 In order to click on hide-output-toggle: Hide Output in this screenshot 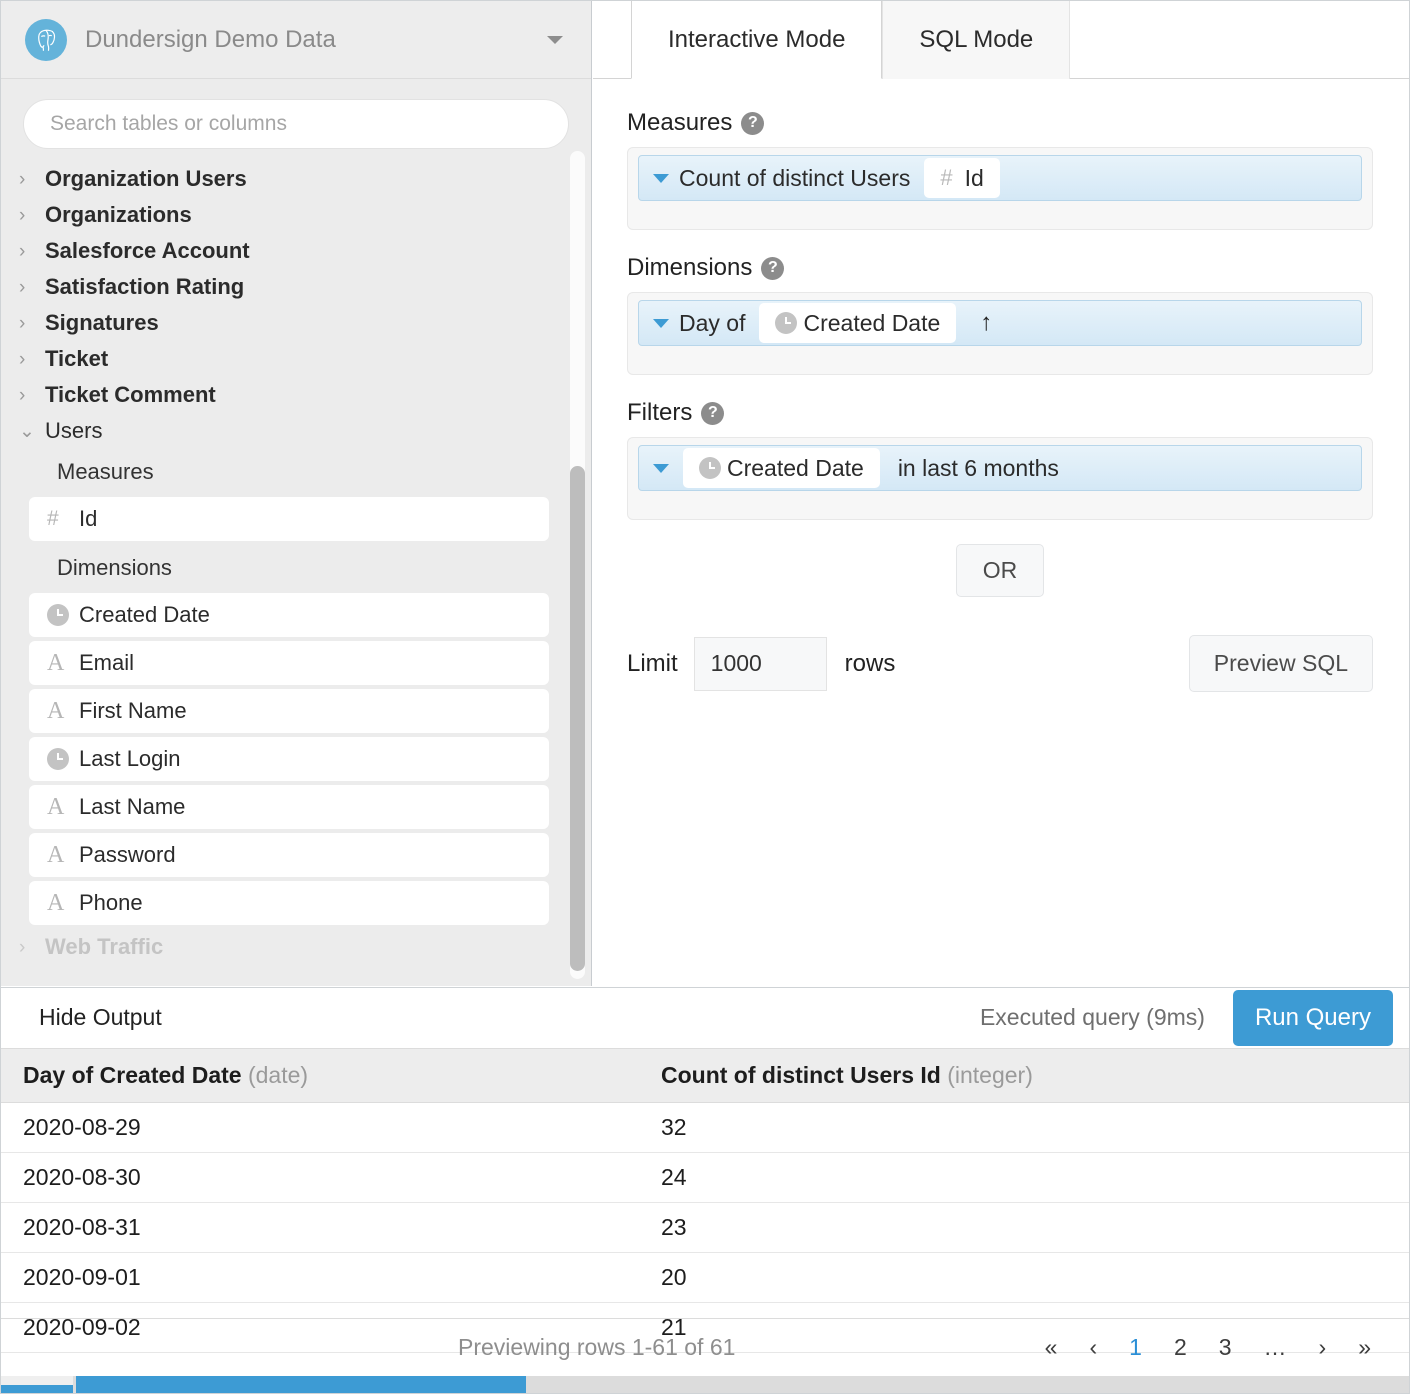, I will do `click(100, 1017)`.